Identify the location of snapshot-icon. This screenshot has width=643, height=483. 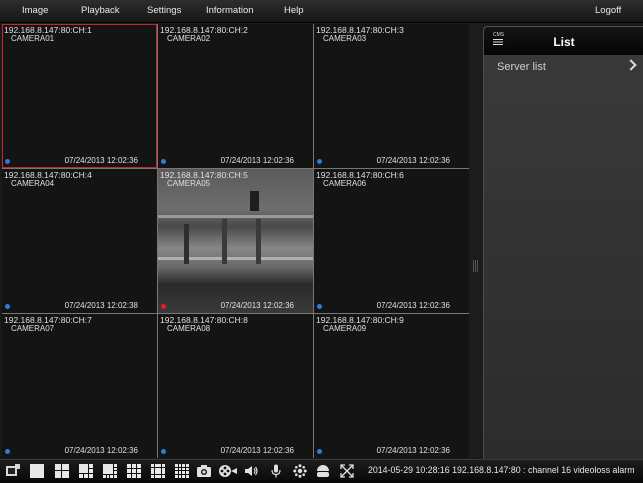
(204, 471).